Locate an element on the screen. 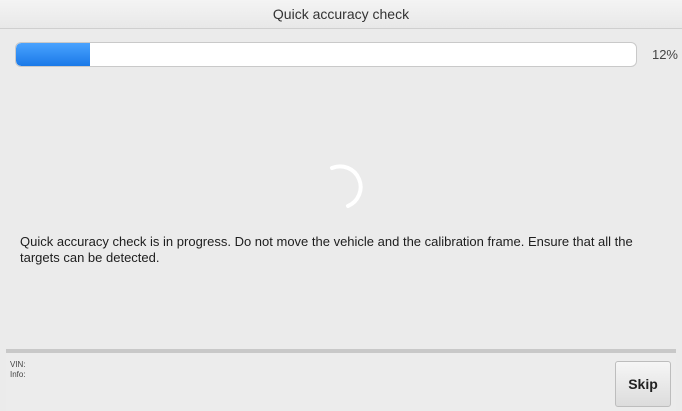 The width and height of the screenshot is (682, 411). title-bar: Quick accuracy check is located at coordinates (341, 14).